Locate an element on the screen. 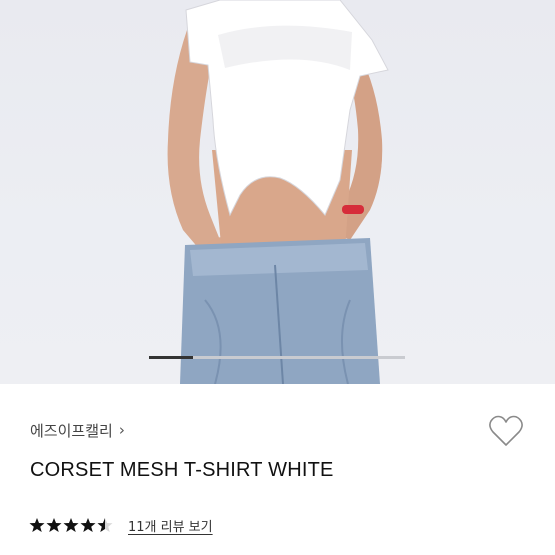 This screenshot has width=555, height=555. brand-link: 에즈이프캘리 › is located at coordinates (77, 430).